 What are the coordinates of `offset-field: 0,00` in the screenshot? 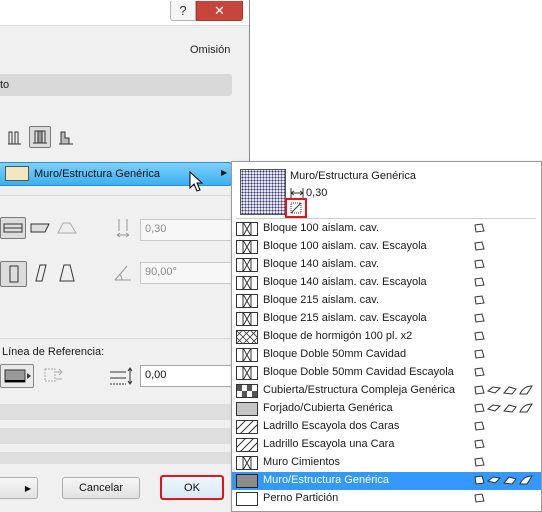 It's located at (186, 376).